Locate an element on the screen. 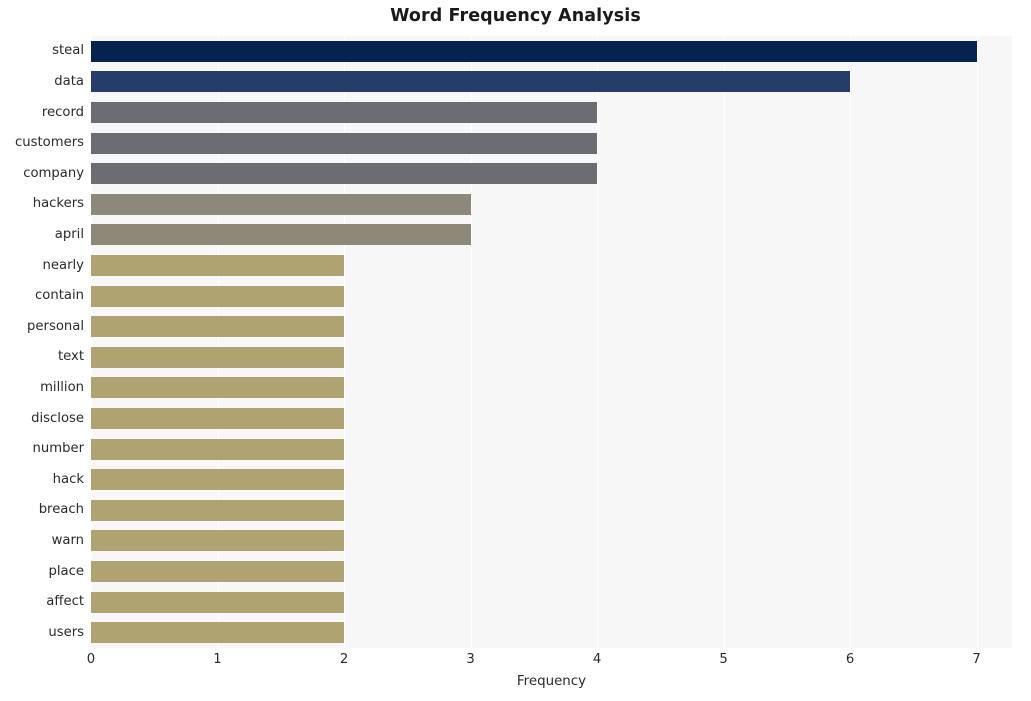 The width and height of the screenshot is (1031, 701). x-axis-tick-label: 2 is located at coordinates (344, 659).